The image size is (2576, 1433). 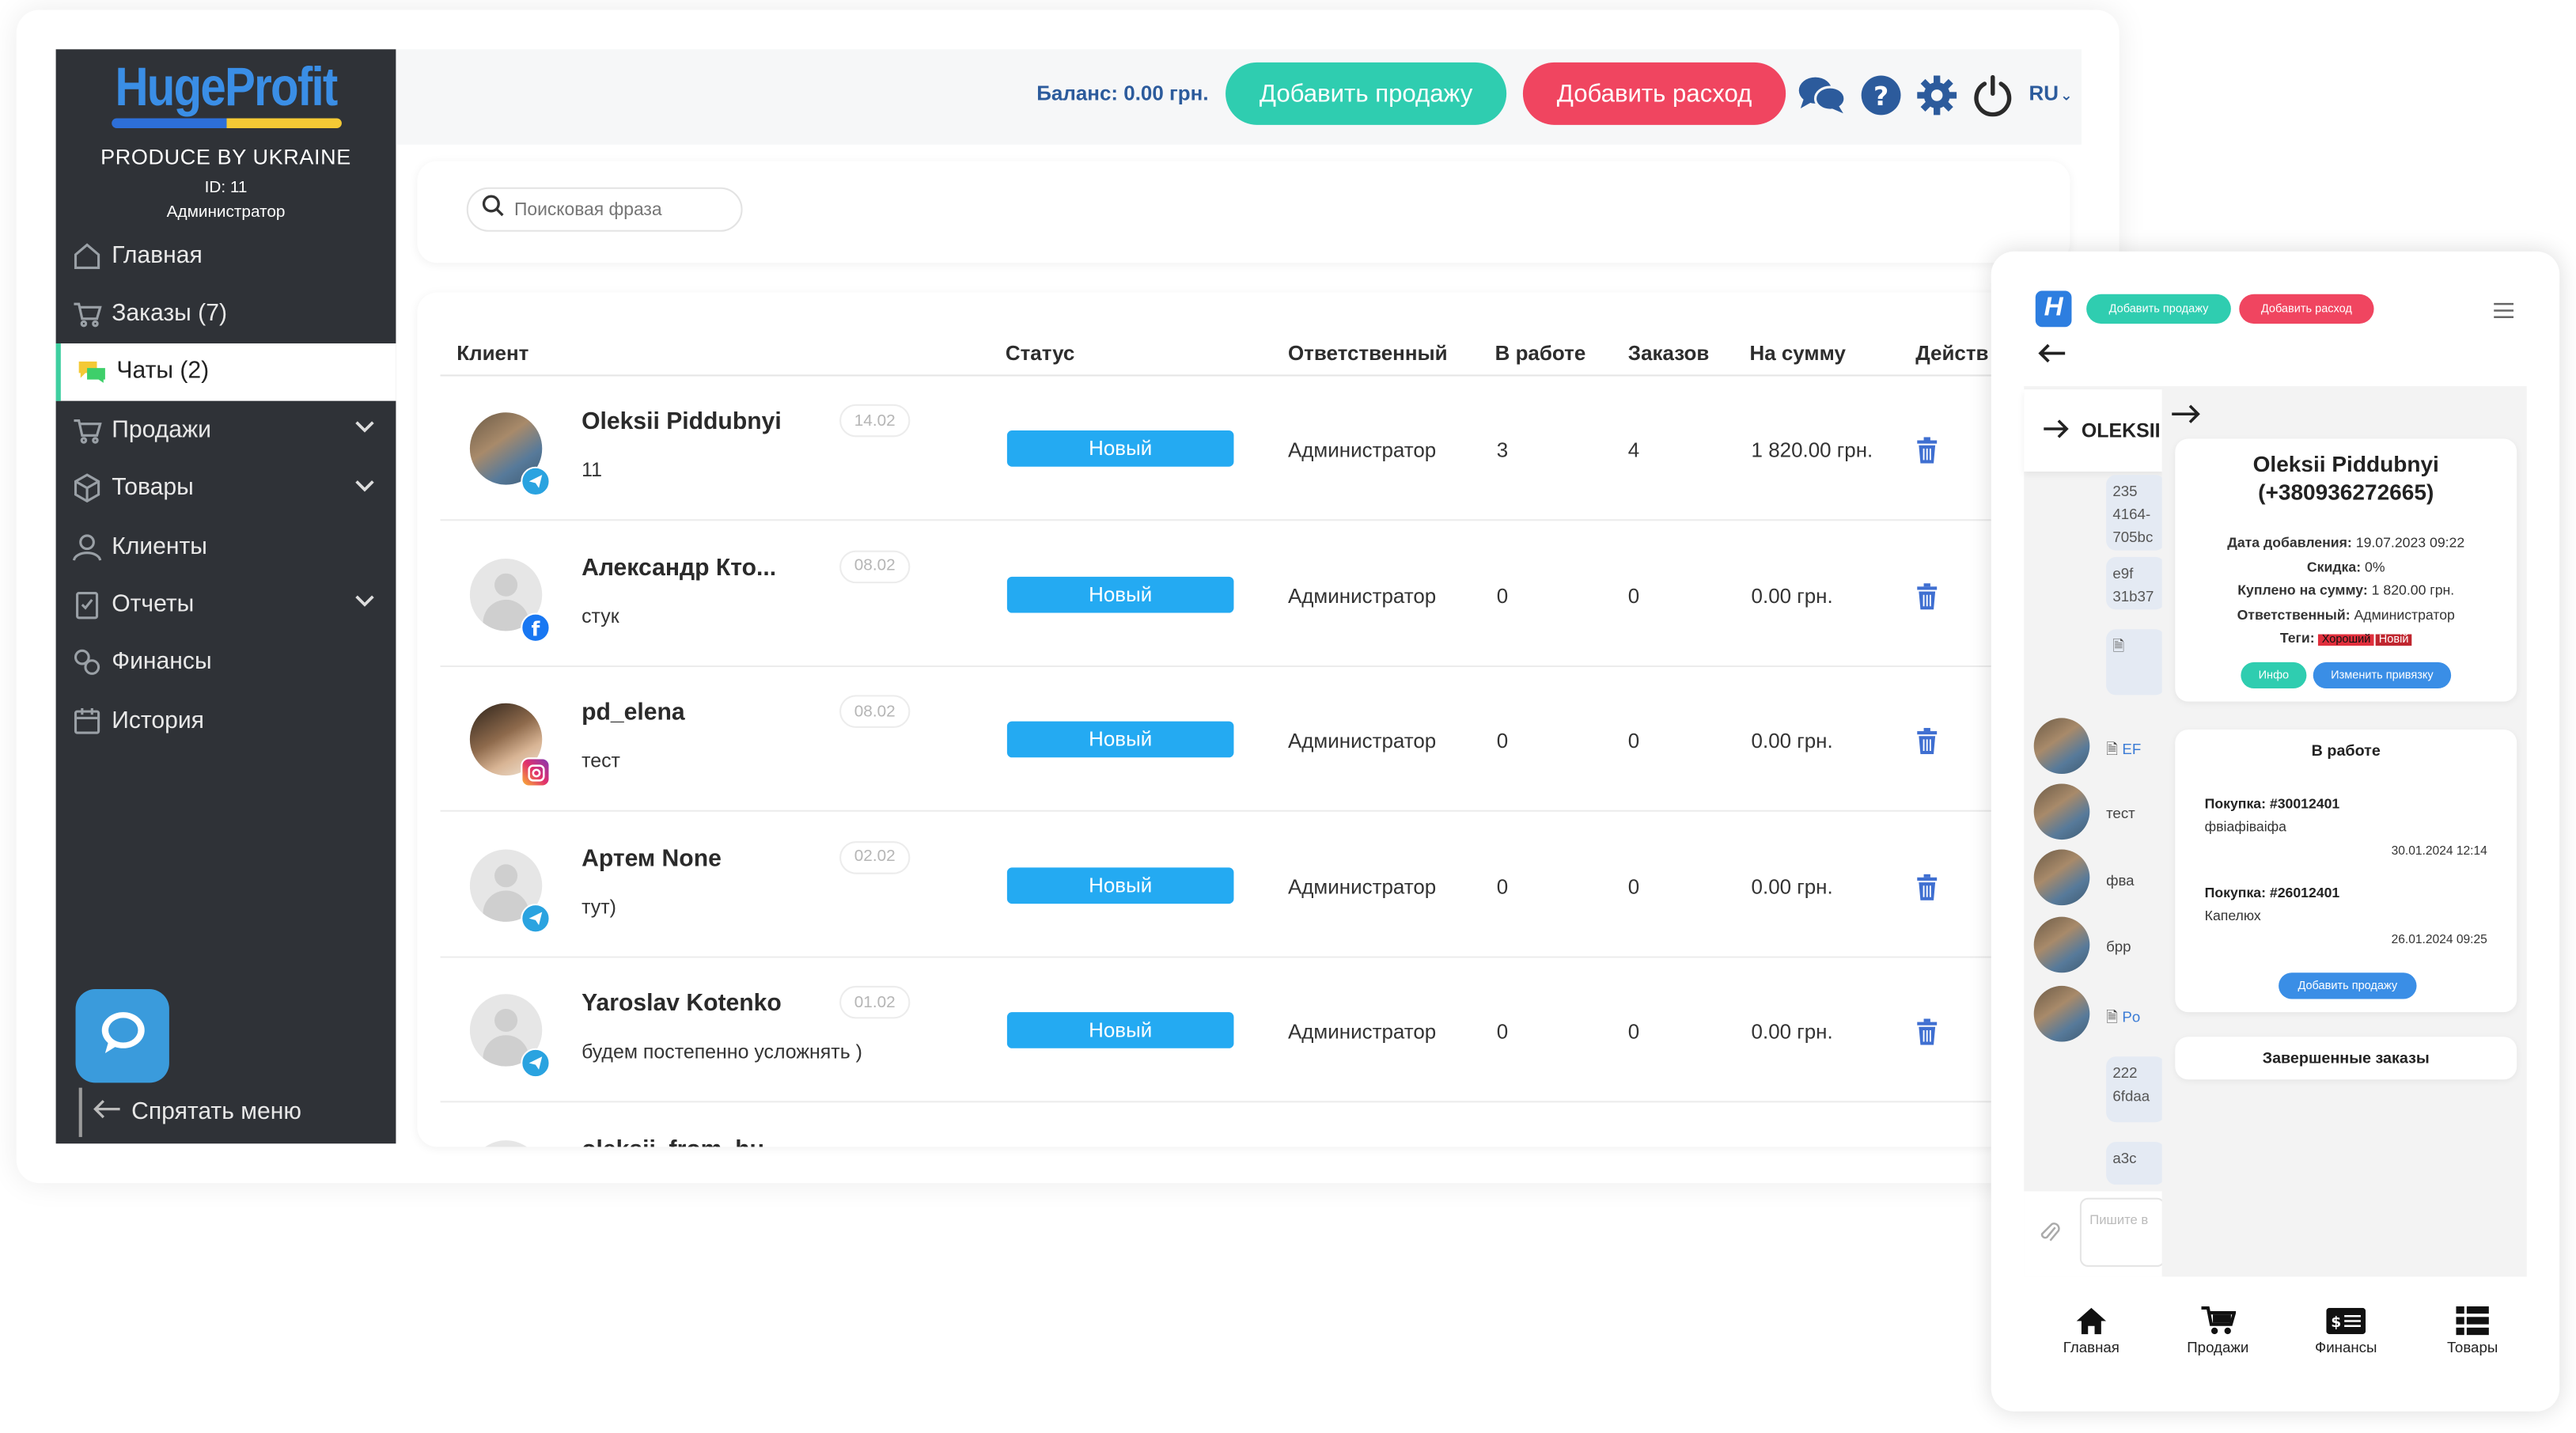 I want to click on sidebar-item-clients: Клиенты, so click(x=226, y=546).